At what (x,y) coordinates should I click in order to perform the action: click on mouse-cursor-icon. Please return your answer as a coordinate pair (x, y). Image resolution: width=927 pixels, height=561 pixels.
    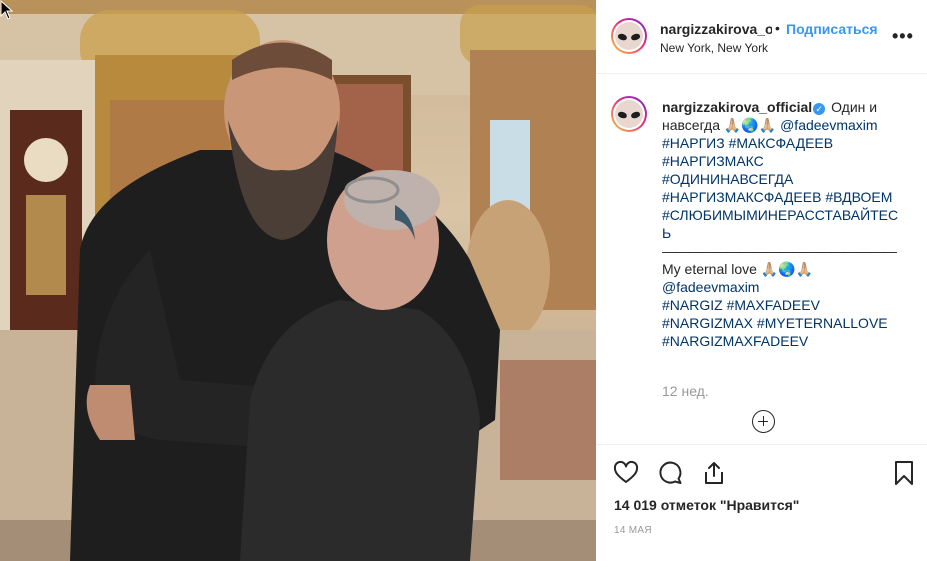
    Looking at the image, I should click on (7, 10).